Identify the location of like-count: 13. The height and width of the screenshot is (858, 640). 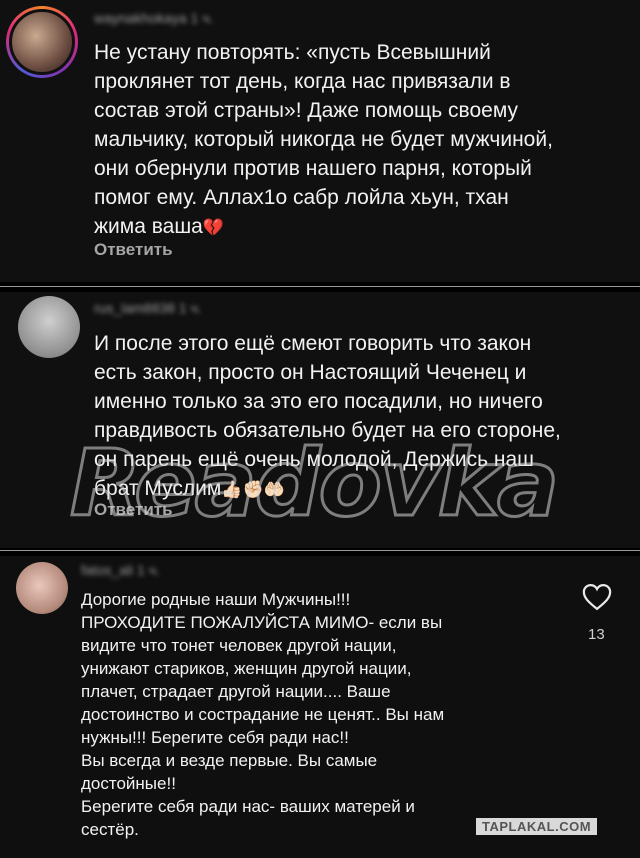
(596, 634).